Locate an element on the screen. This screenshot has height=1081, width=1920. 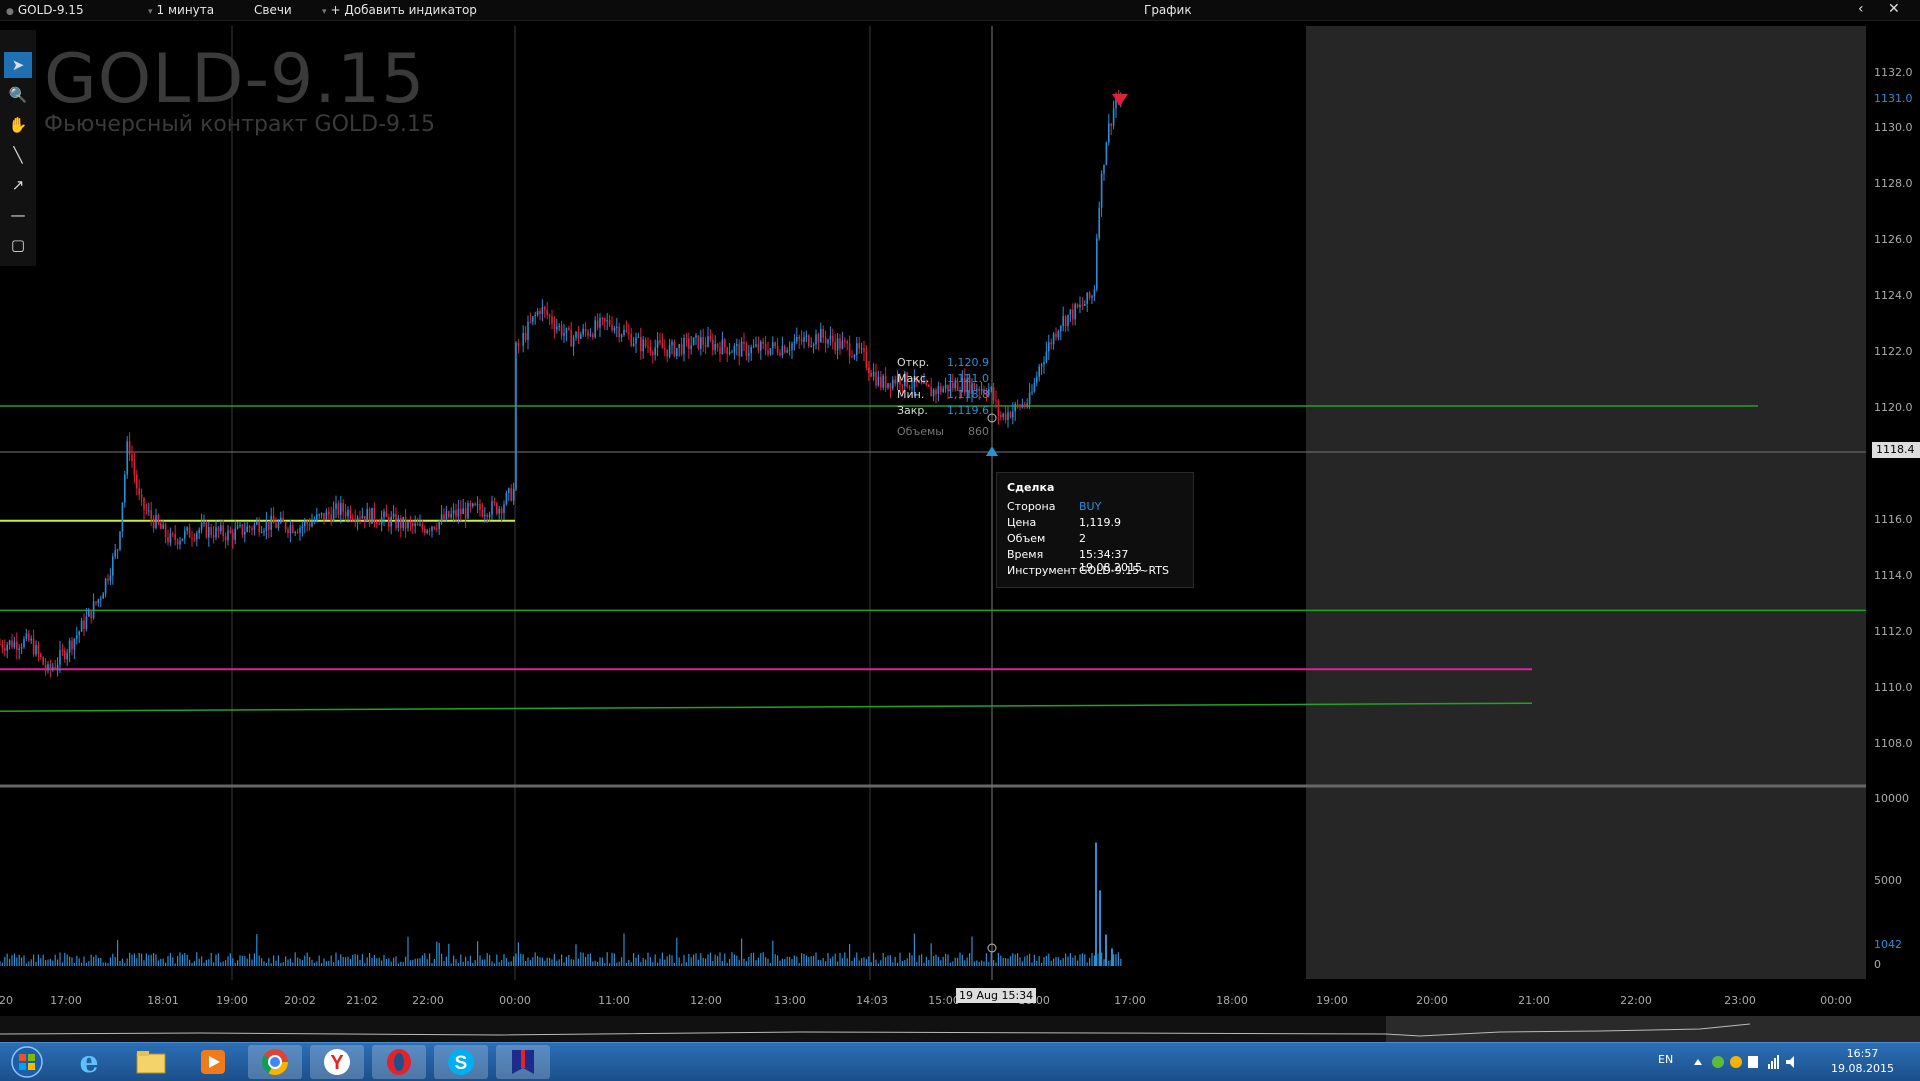
price-label: 1110.0 is located at coordinates (1893, 687).